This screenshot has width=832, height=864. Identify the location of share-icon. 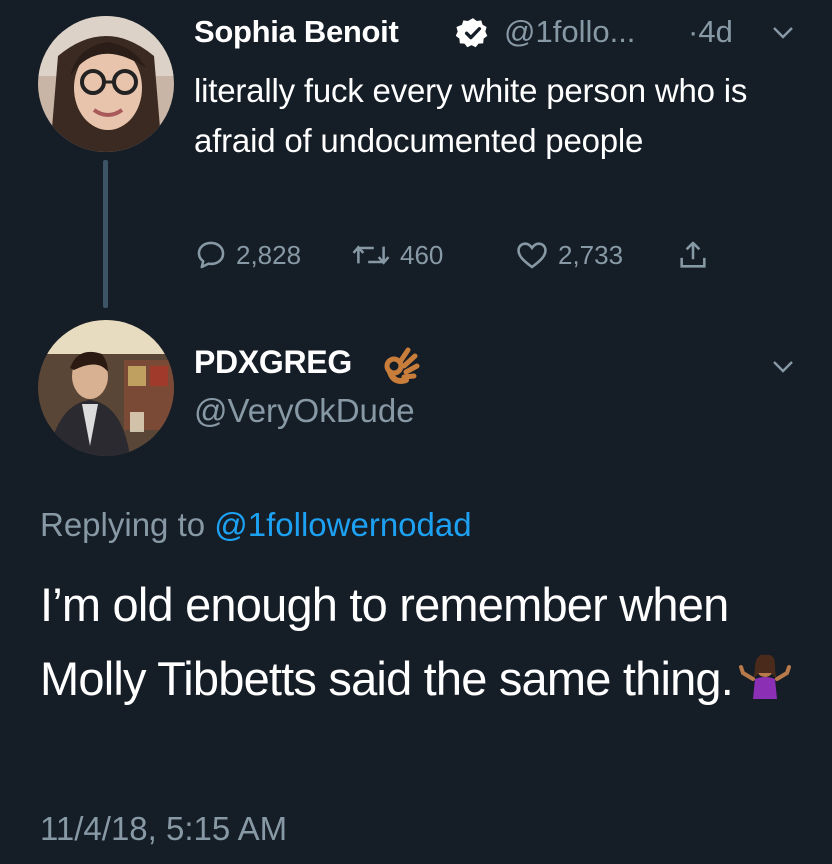
(693, 254).